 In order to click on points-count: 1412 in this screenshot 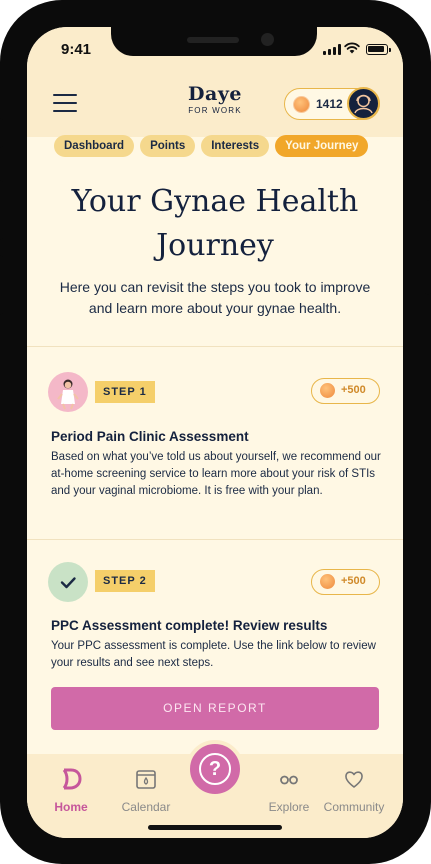, I will do `click(329, 104)`.